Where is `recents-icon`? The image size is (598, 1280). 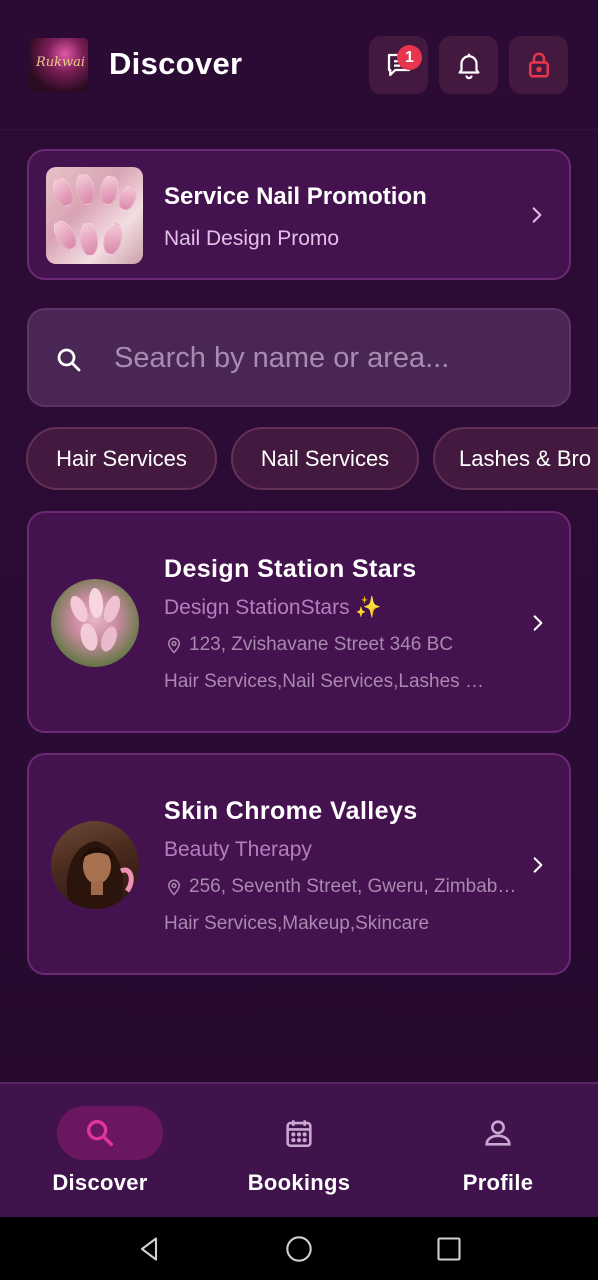 recents-icon is located at coordinates (449, 1249).